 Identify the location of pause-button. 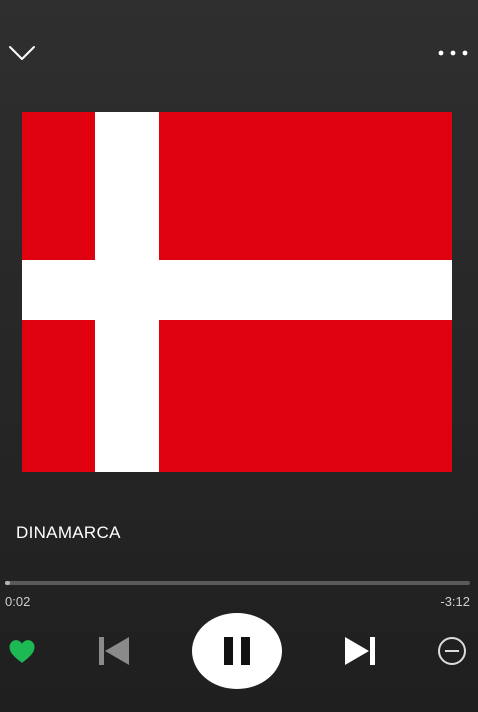
(237, 651).